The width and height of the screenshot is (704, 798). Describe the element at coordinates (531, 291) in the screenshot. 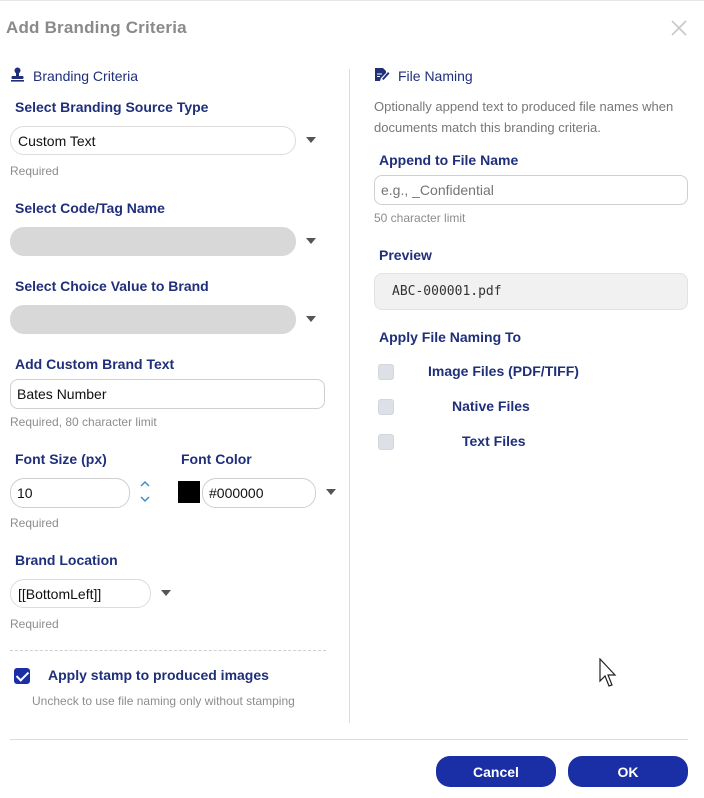

I see `preview-value: ABC-000001.pdf` at that location.